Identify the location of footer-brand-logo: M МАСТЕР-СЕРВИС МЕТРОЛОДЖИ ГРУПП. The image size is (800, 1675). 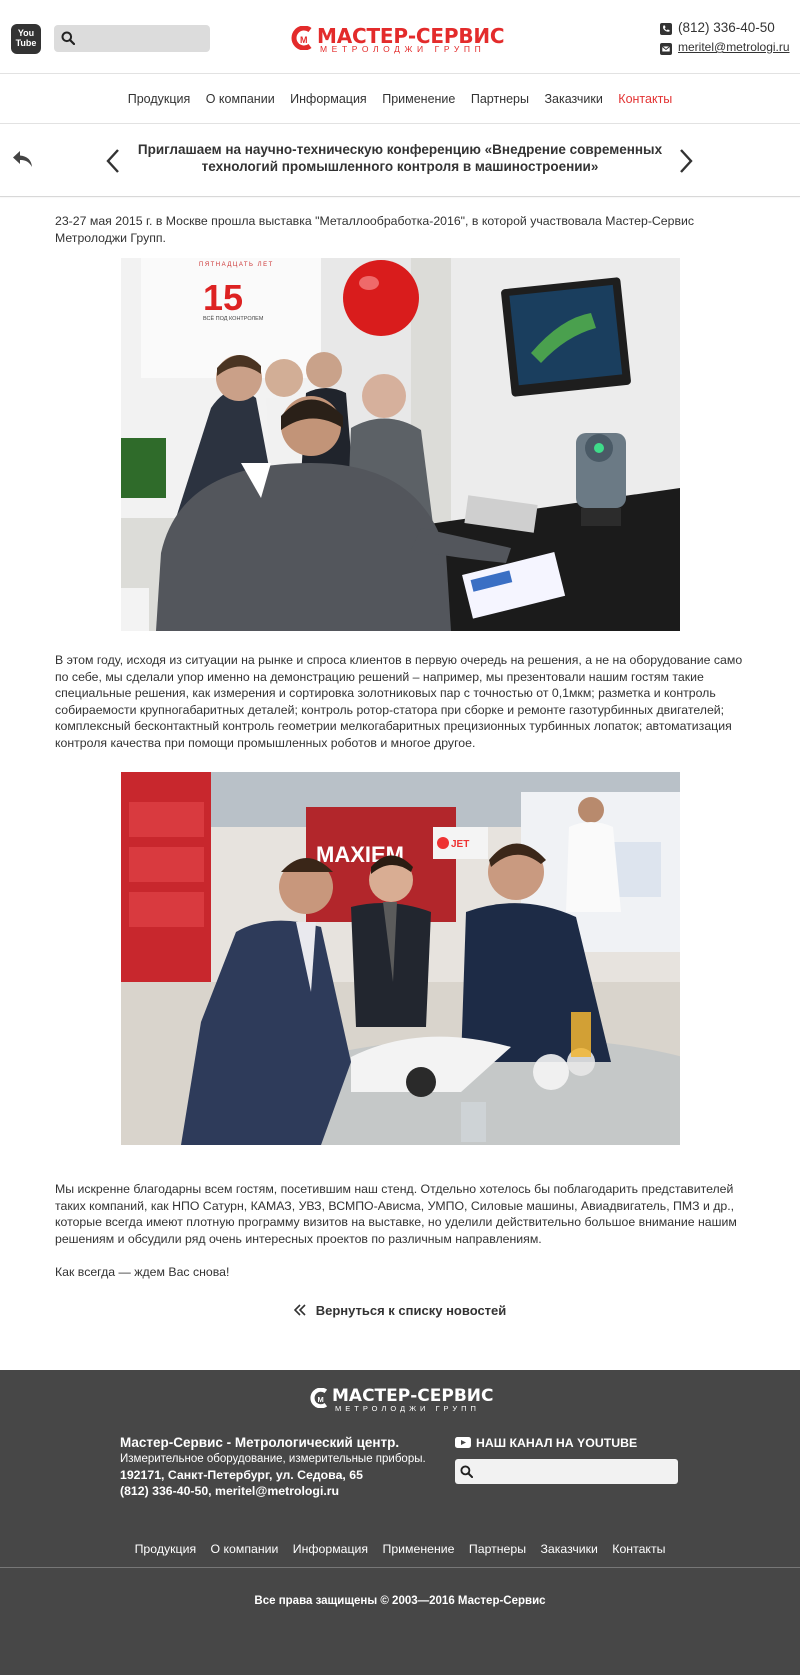
(404, 1399).